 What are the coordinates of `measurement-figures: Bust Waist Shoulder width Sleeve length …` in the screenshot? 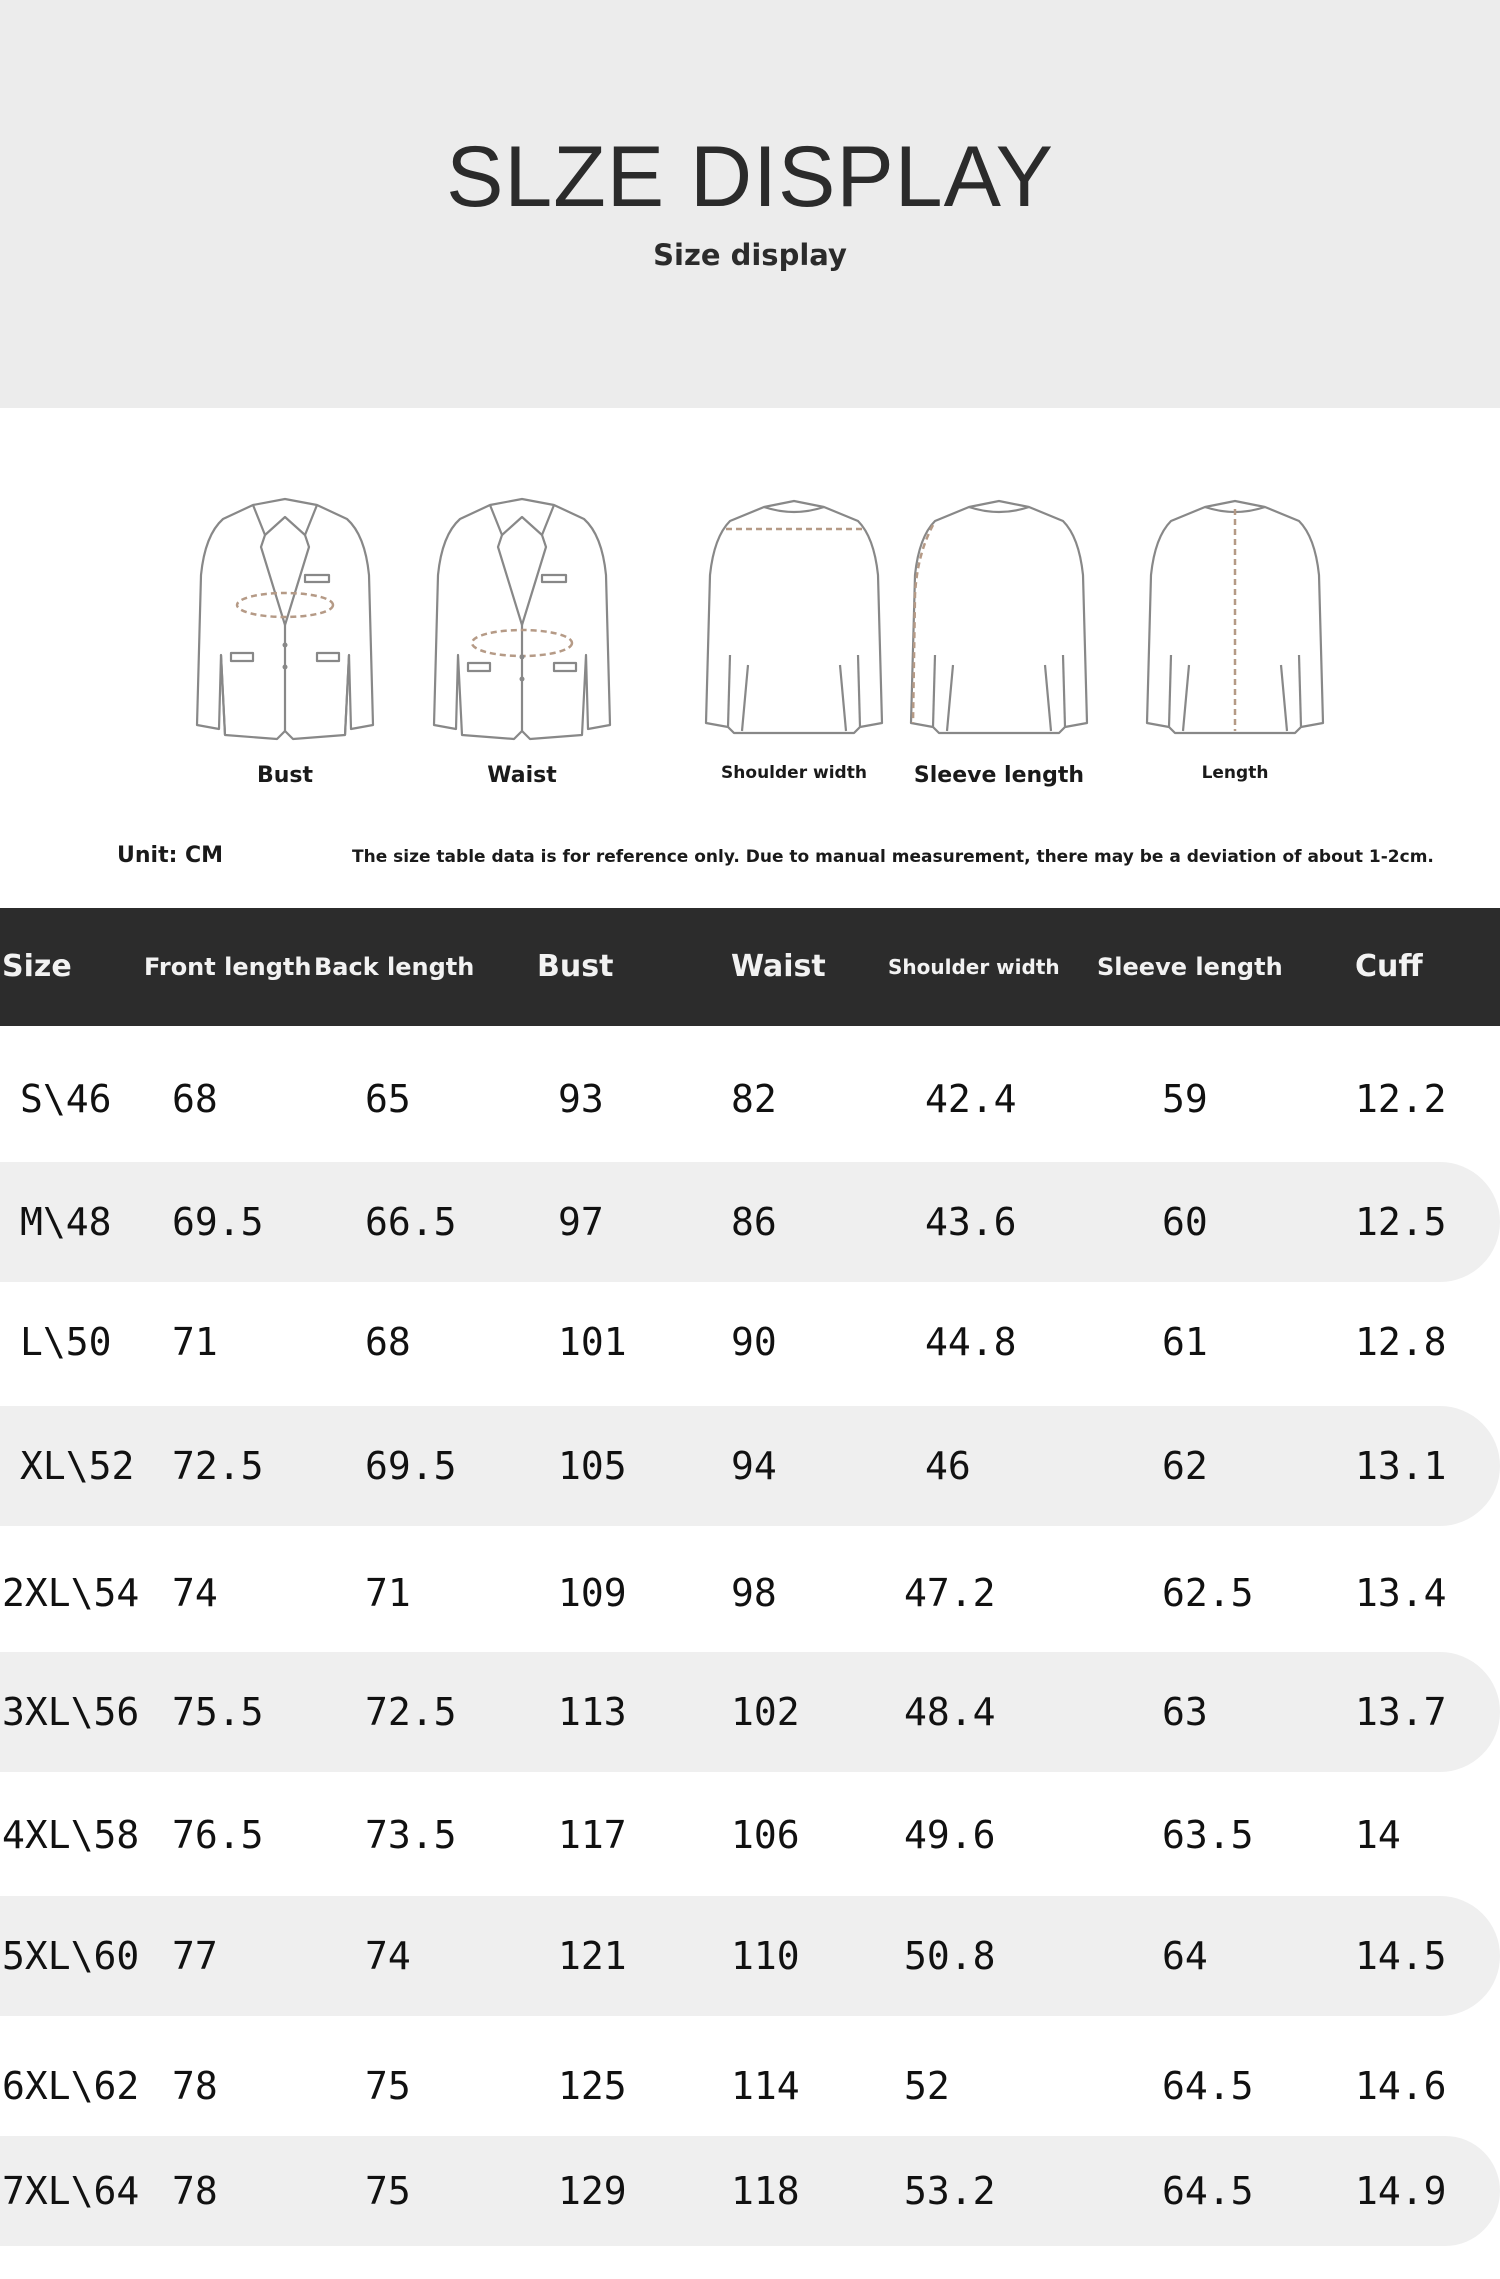 It's located at (750, 645).